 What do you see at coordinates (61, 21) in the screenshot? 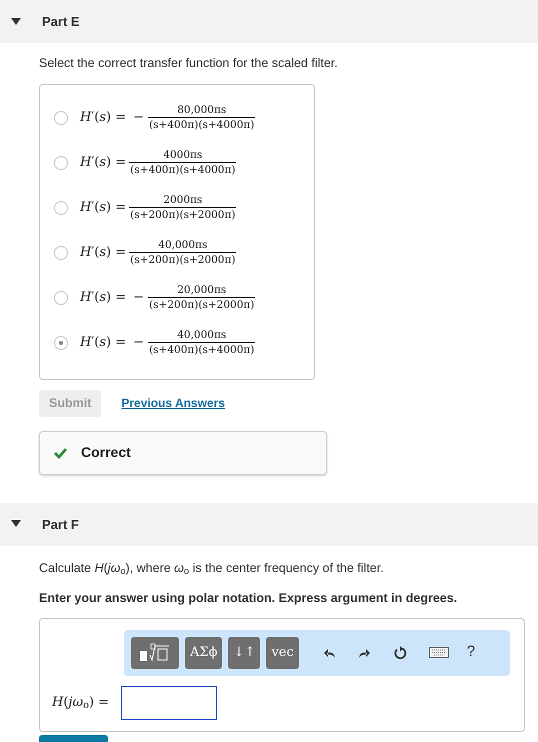
I see `part-title: Part E` at bounding box center [61, 21].